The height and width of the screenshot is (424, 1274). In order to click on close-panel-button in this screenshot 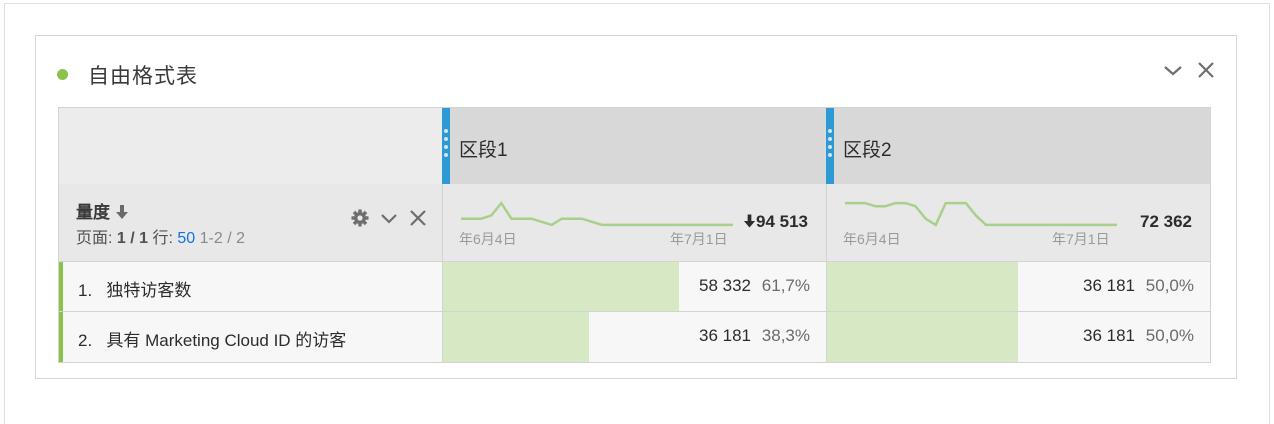, I will do `click(1206, 70)`.